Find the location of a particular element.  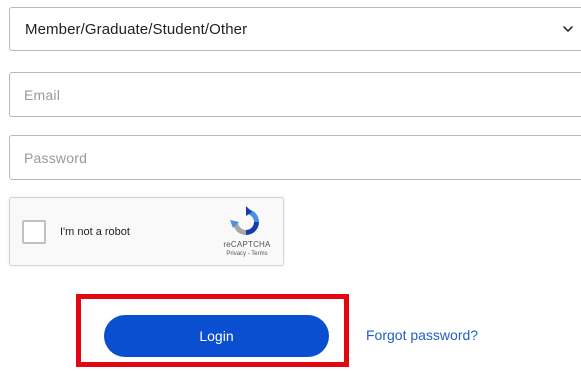

recaptcha-label: I'm not a robot is located at coordinates (95, 232).